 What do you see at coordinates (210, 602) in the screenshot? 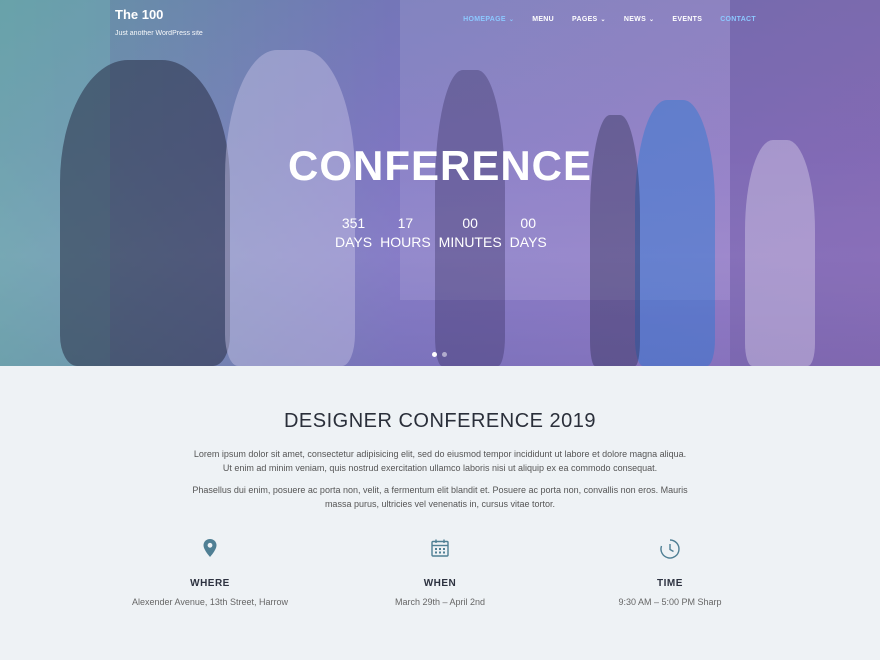
I see `feature-value: Alexender Avenue, 13th Street, Harrow` at bounding box center [210, 602].